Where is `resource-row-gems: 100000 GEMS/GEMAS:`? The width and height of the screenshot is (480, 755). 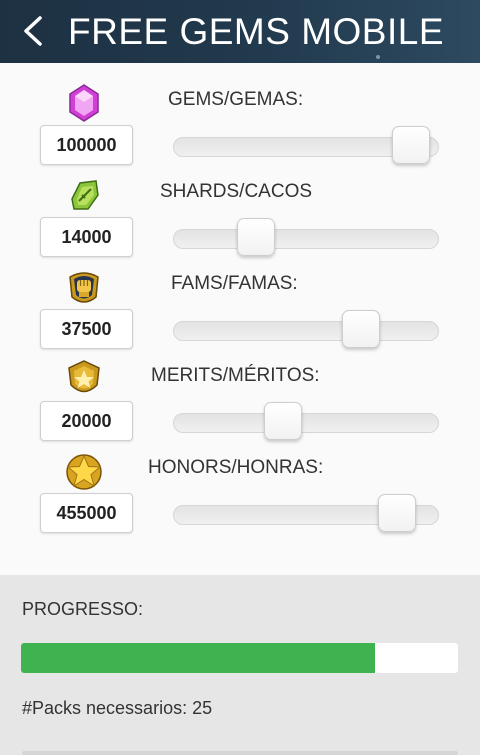 resource-row-gems: 100000 GEMS/GEMAS: is located at coordinates (240, 129).